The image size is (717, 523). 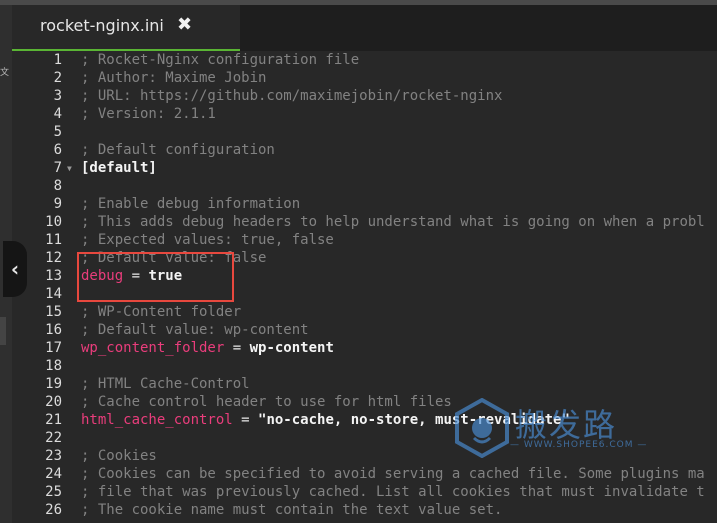 I want to click on line-number: 20, so click(x=53, y=402).